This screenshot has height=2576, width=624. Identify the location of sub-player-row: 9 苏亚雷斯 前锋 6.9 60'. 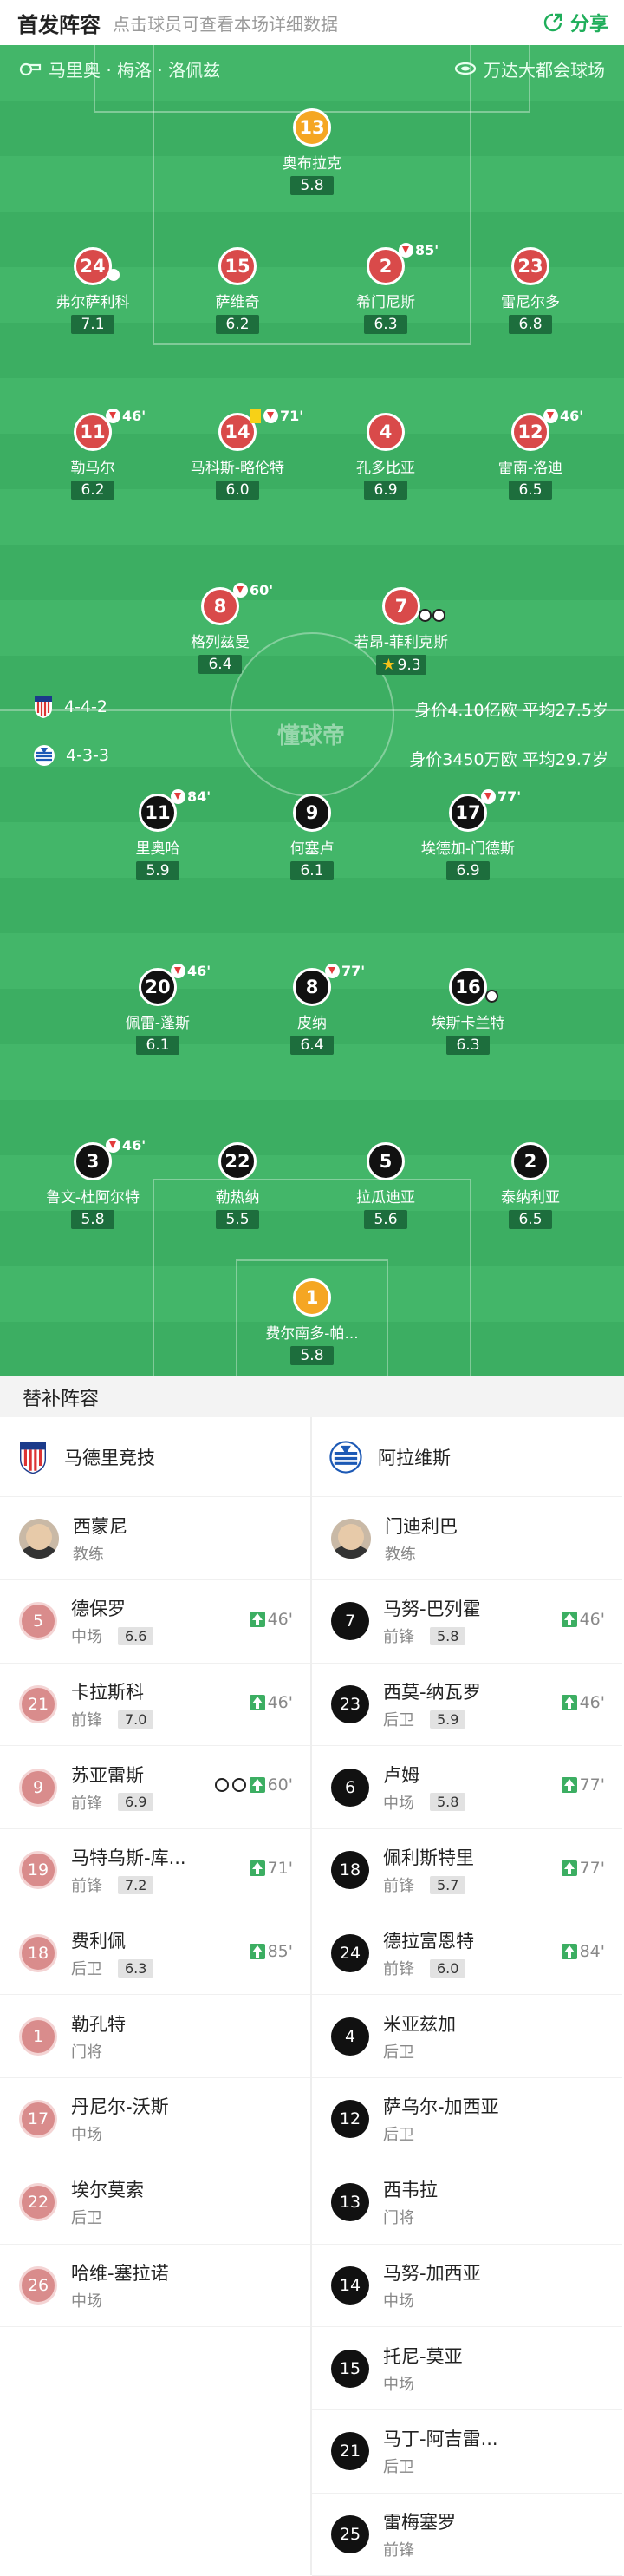
(155, 1788).